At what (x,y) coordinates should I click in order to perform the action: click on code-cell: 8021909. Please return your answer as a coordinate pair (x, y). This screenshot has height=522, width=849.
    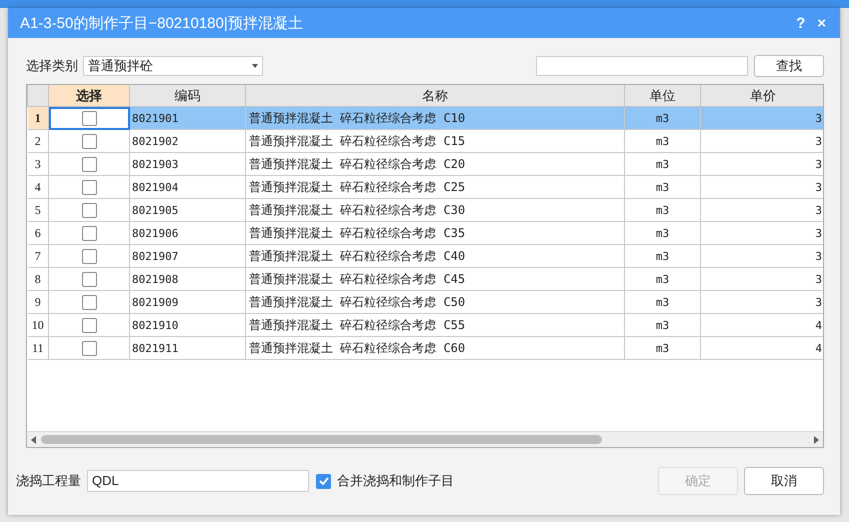
    Looking at the image, I should click on (188, 302).